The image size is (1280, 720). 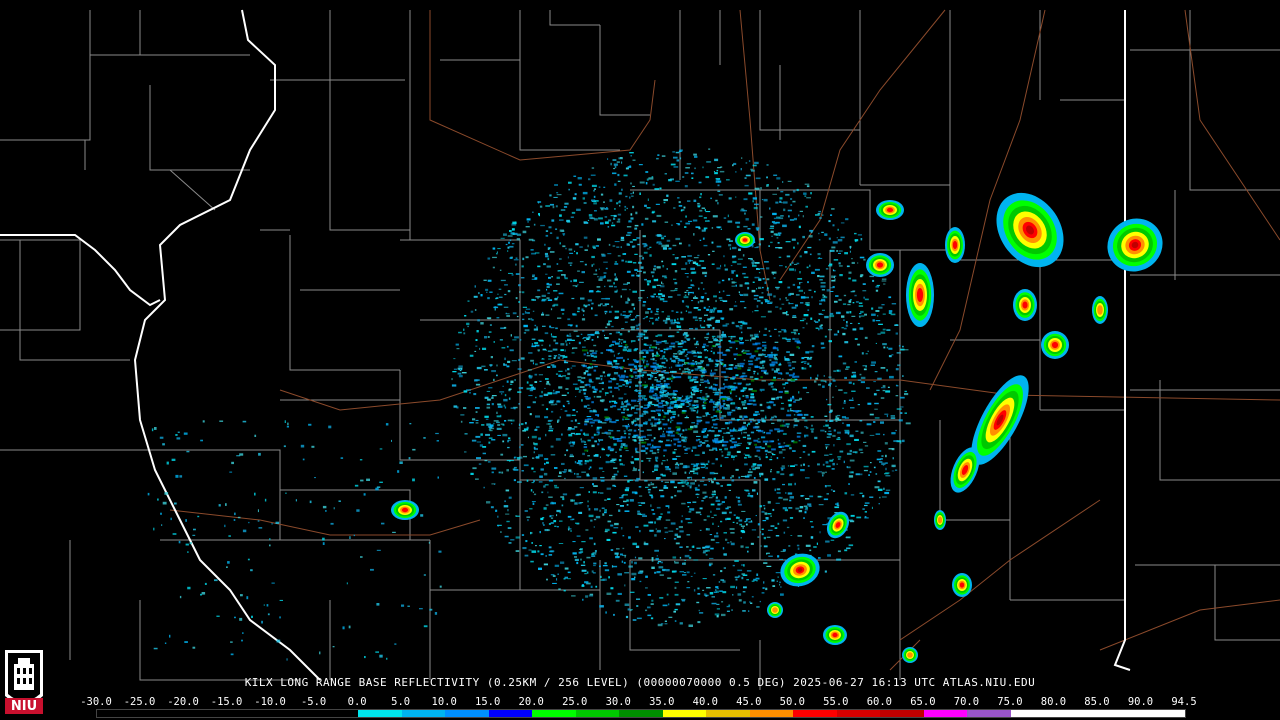 I want to click on scale-label: 65.0, so click(x=923, y=702).